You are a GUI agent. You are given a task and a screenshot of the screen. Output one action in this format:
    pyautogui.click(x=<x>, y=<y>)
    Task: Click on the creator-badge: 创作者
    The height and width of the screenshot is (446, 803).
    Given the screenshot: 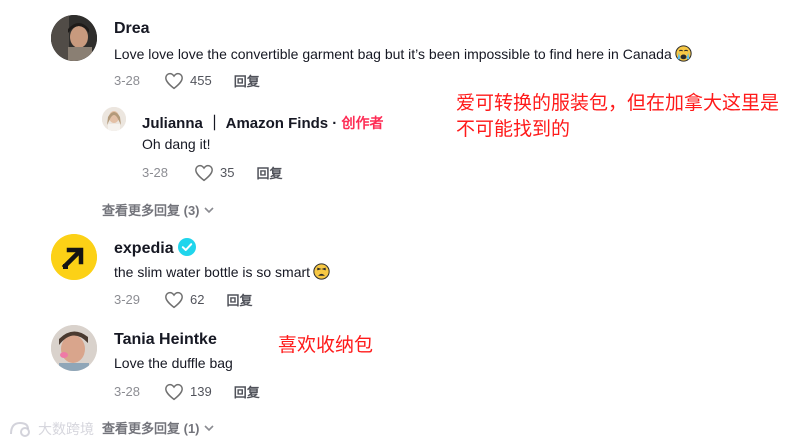 What is the action you would take?
    pyautogui.click(x=362, y=123)
    